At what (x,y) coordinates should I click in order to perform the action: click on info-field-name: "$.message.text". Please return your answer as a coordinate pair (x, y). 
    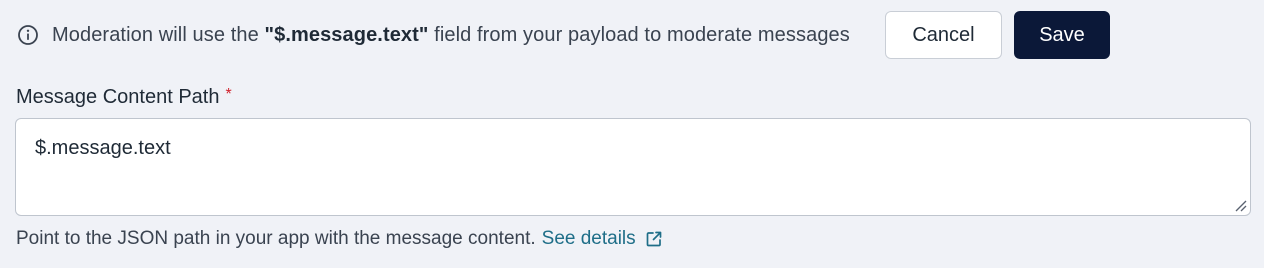
    Looking at the image, I should click on (346, 34).